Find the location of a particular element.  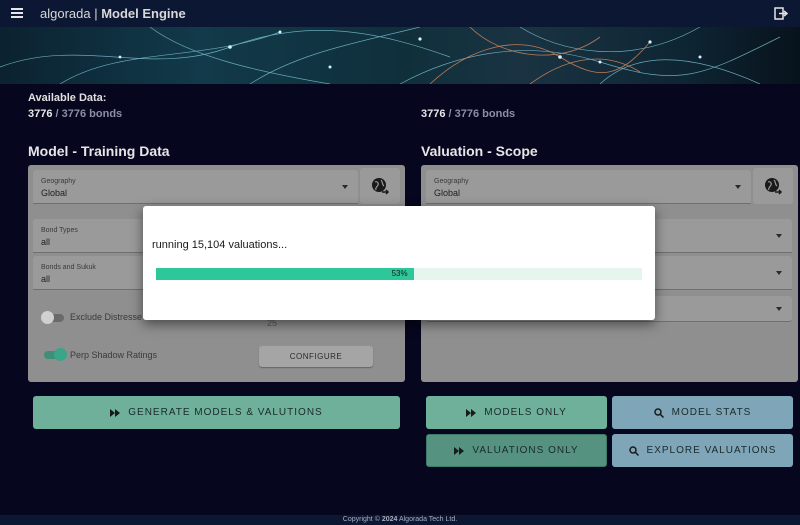

valuations-only-button: VALUATIONS ONLY is located at coordinates (516, 450).